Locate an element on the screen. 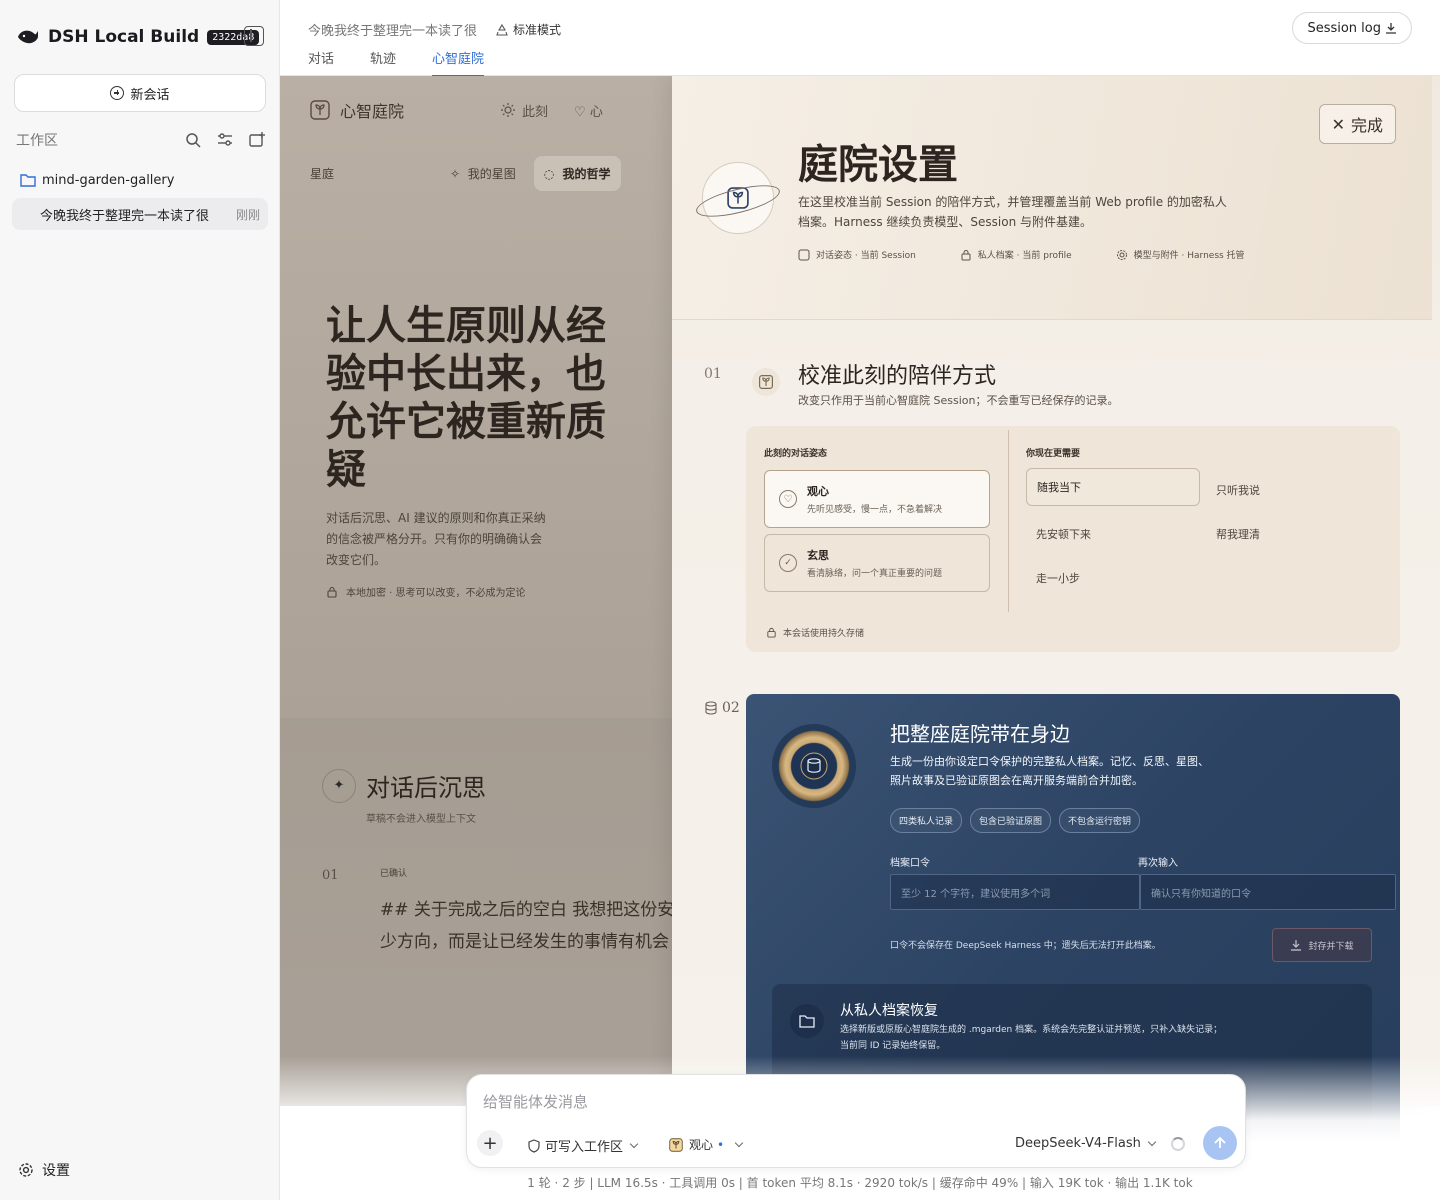 The image size is (1440, 1200). database-icon is located at coordinates (711, 708).